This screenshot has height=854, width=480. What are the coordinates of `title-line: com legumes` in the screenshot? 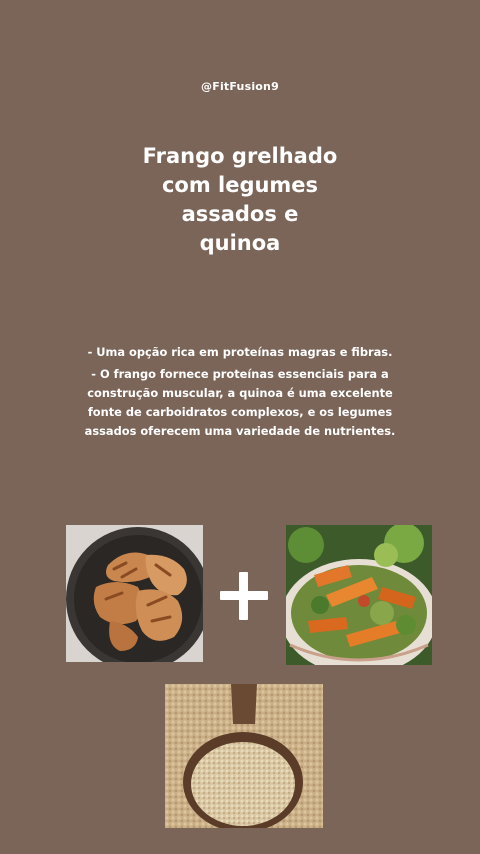 It's located at (240, 185).